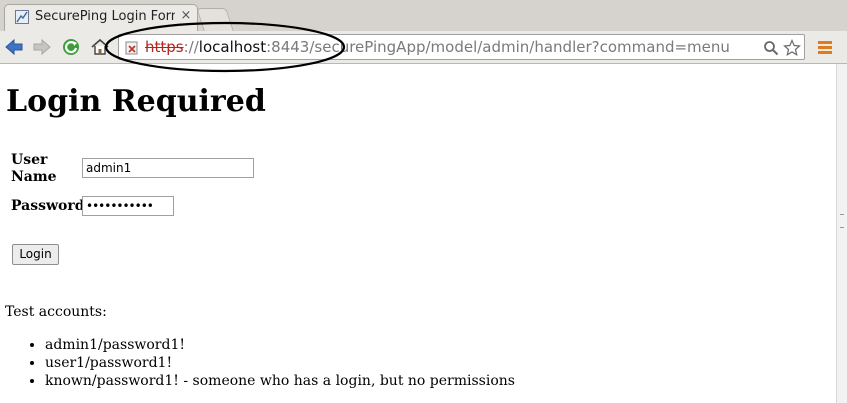  I want to click on username-label-line1: User, so click(29, 160).